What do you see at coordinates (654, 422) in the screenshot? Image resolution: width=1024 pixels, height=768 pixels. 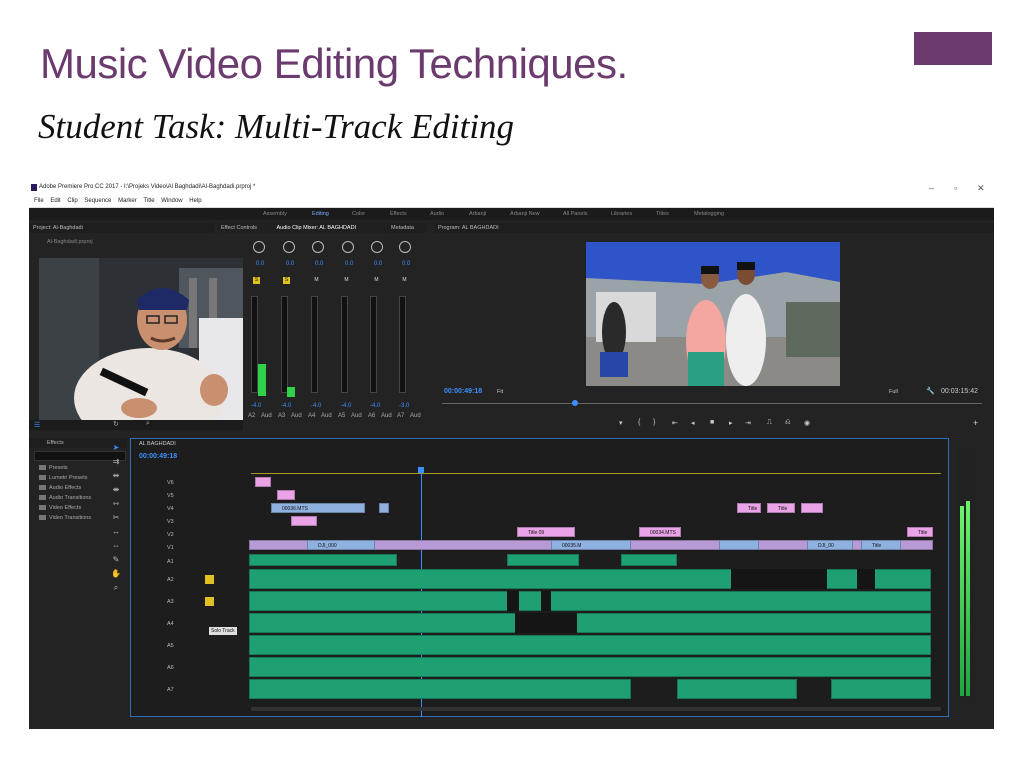 I see `mark-out-icon: }` at bounding box center [654, 422].